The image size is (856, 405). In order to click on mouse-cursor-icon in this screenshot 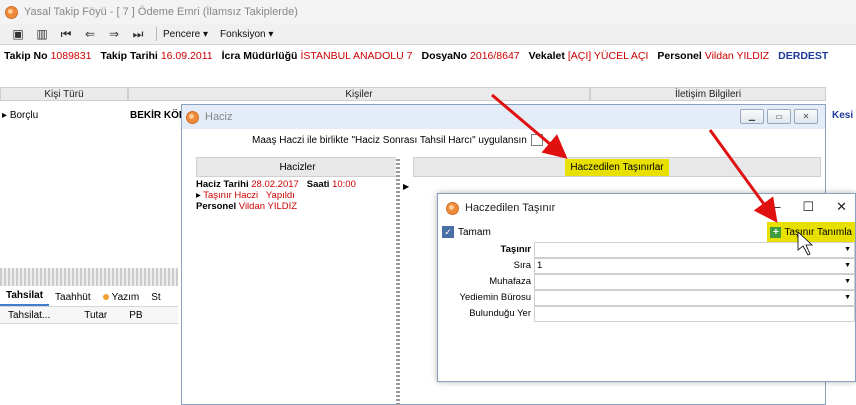, I will do `click(805, 243)`.